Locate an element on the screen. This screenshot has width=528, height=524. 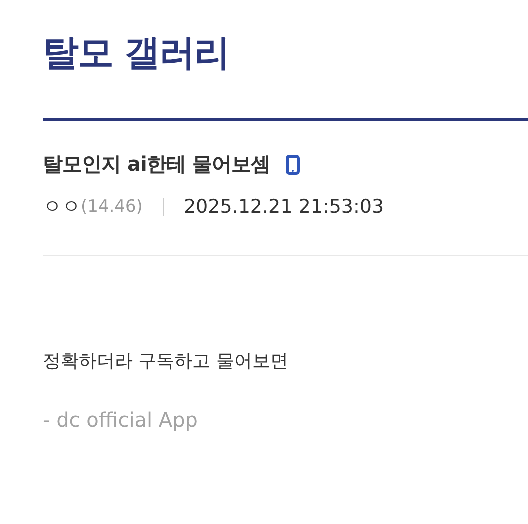
author-ip: (14.46) is located at coordinates (112, 207).